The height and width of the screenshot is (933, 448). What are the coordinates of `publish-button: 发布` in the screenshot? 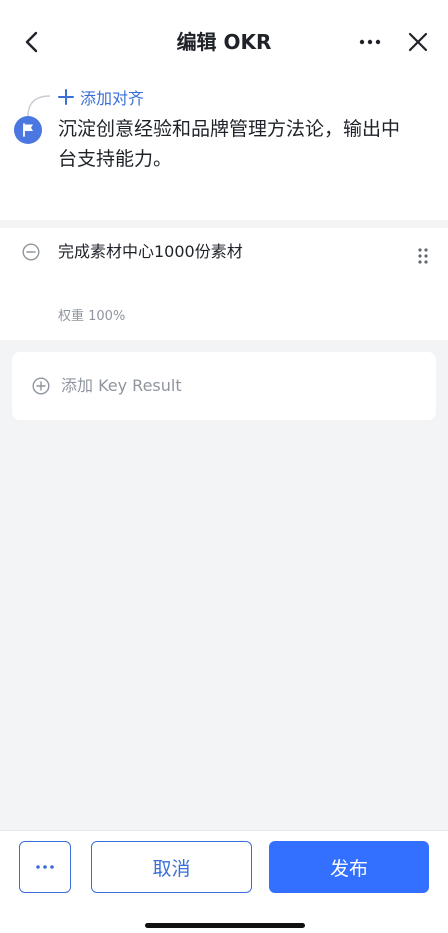 It's located at (349, 867).